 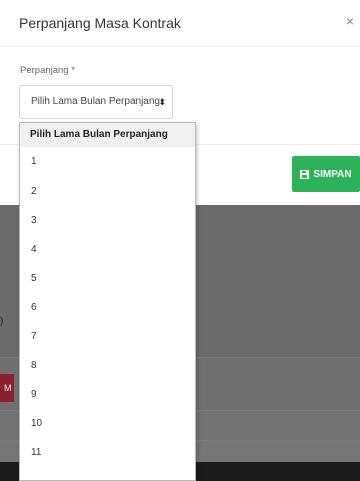 What do you see at coordinates (305, 174) in the screenshot?
I see `floppy-disk-icon` at bounding box center [305, 174].